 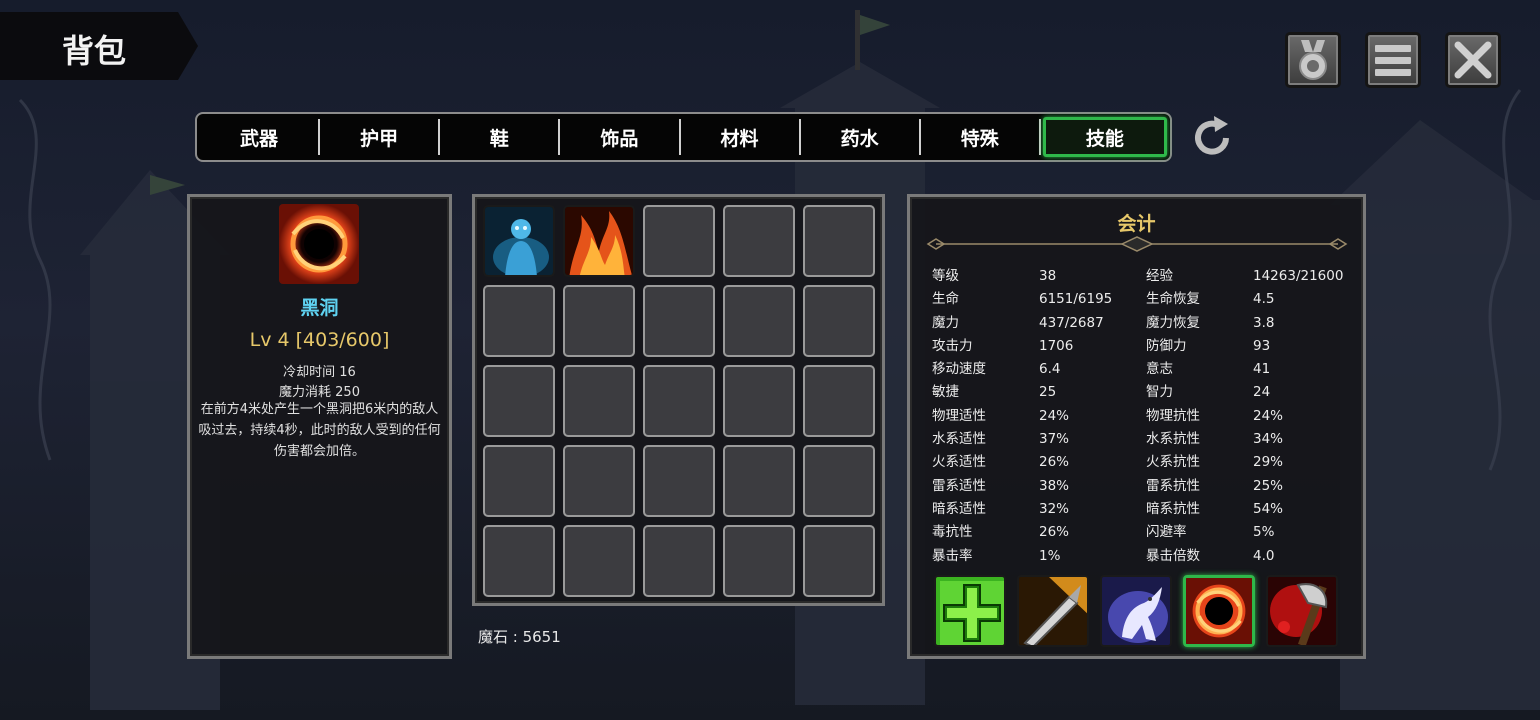 I want to click on stat-row: 雷系适性 38% 雷系抗性 25%, so click(x=1108, y=485).